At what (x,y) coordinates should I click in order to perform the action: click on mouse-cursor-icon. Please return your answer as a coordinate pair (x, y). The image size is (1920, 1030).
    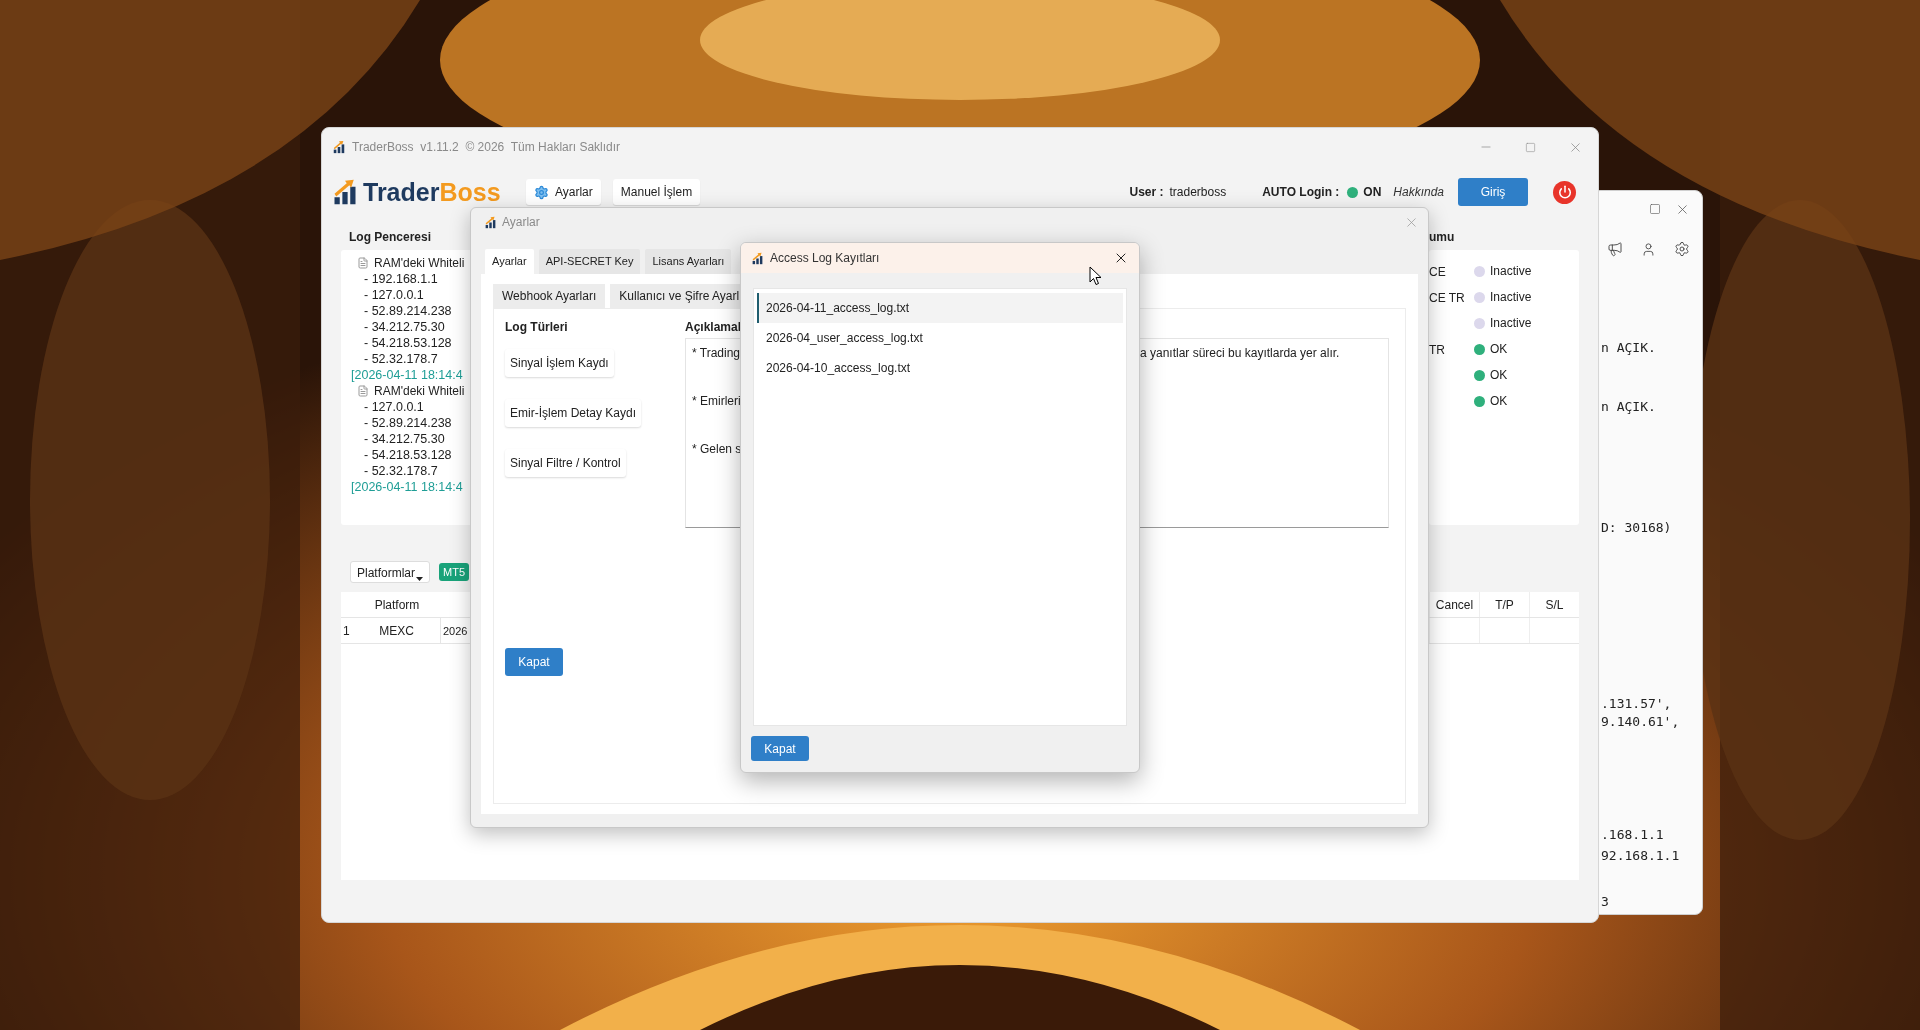
    Looking at the image, I should click on (1095, 276).